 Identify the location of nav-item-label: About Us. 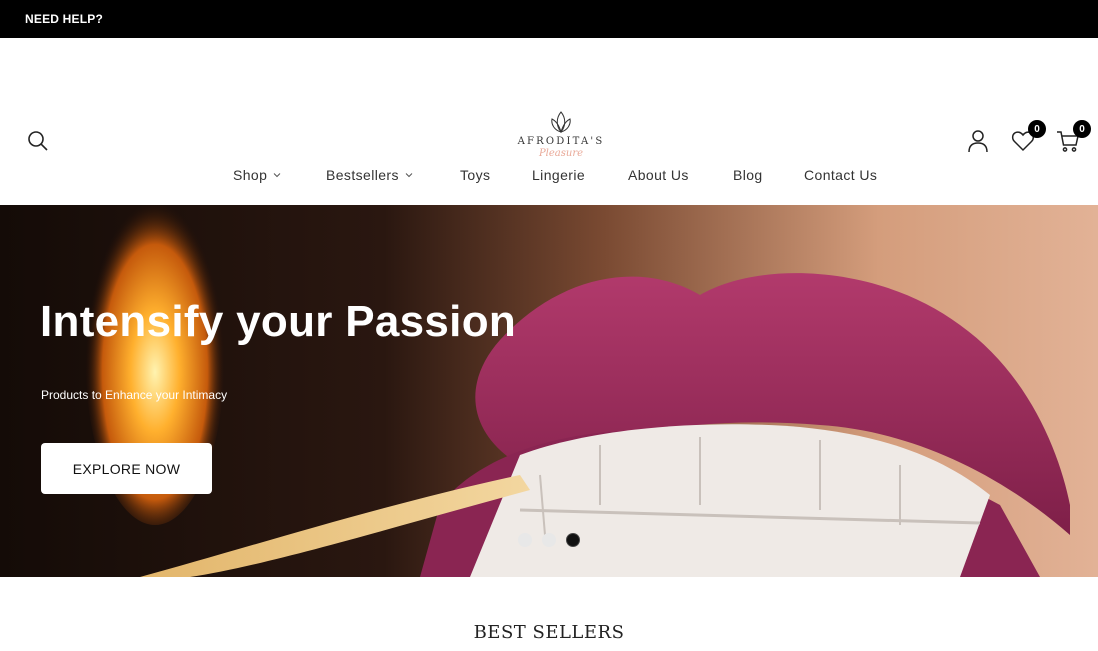
(658, 175).